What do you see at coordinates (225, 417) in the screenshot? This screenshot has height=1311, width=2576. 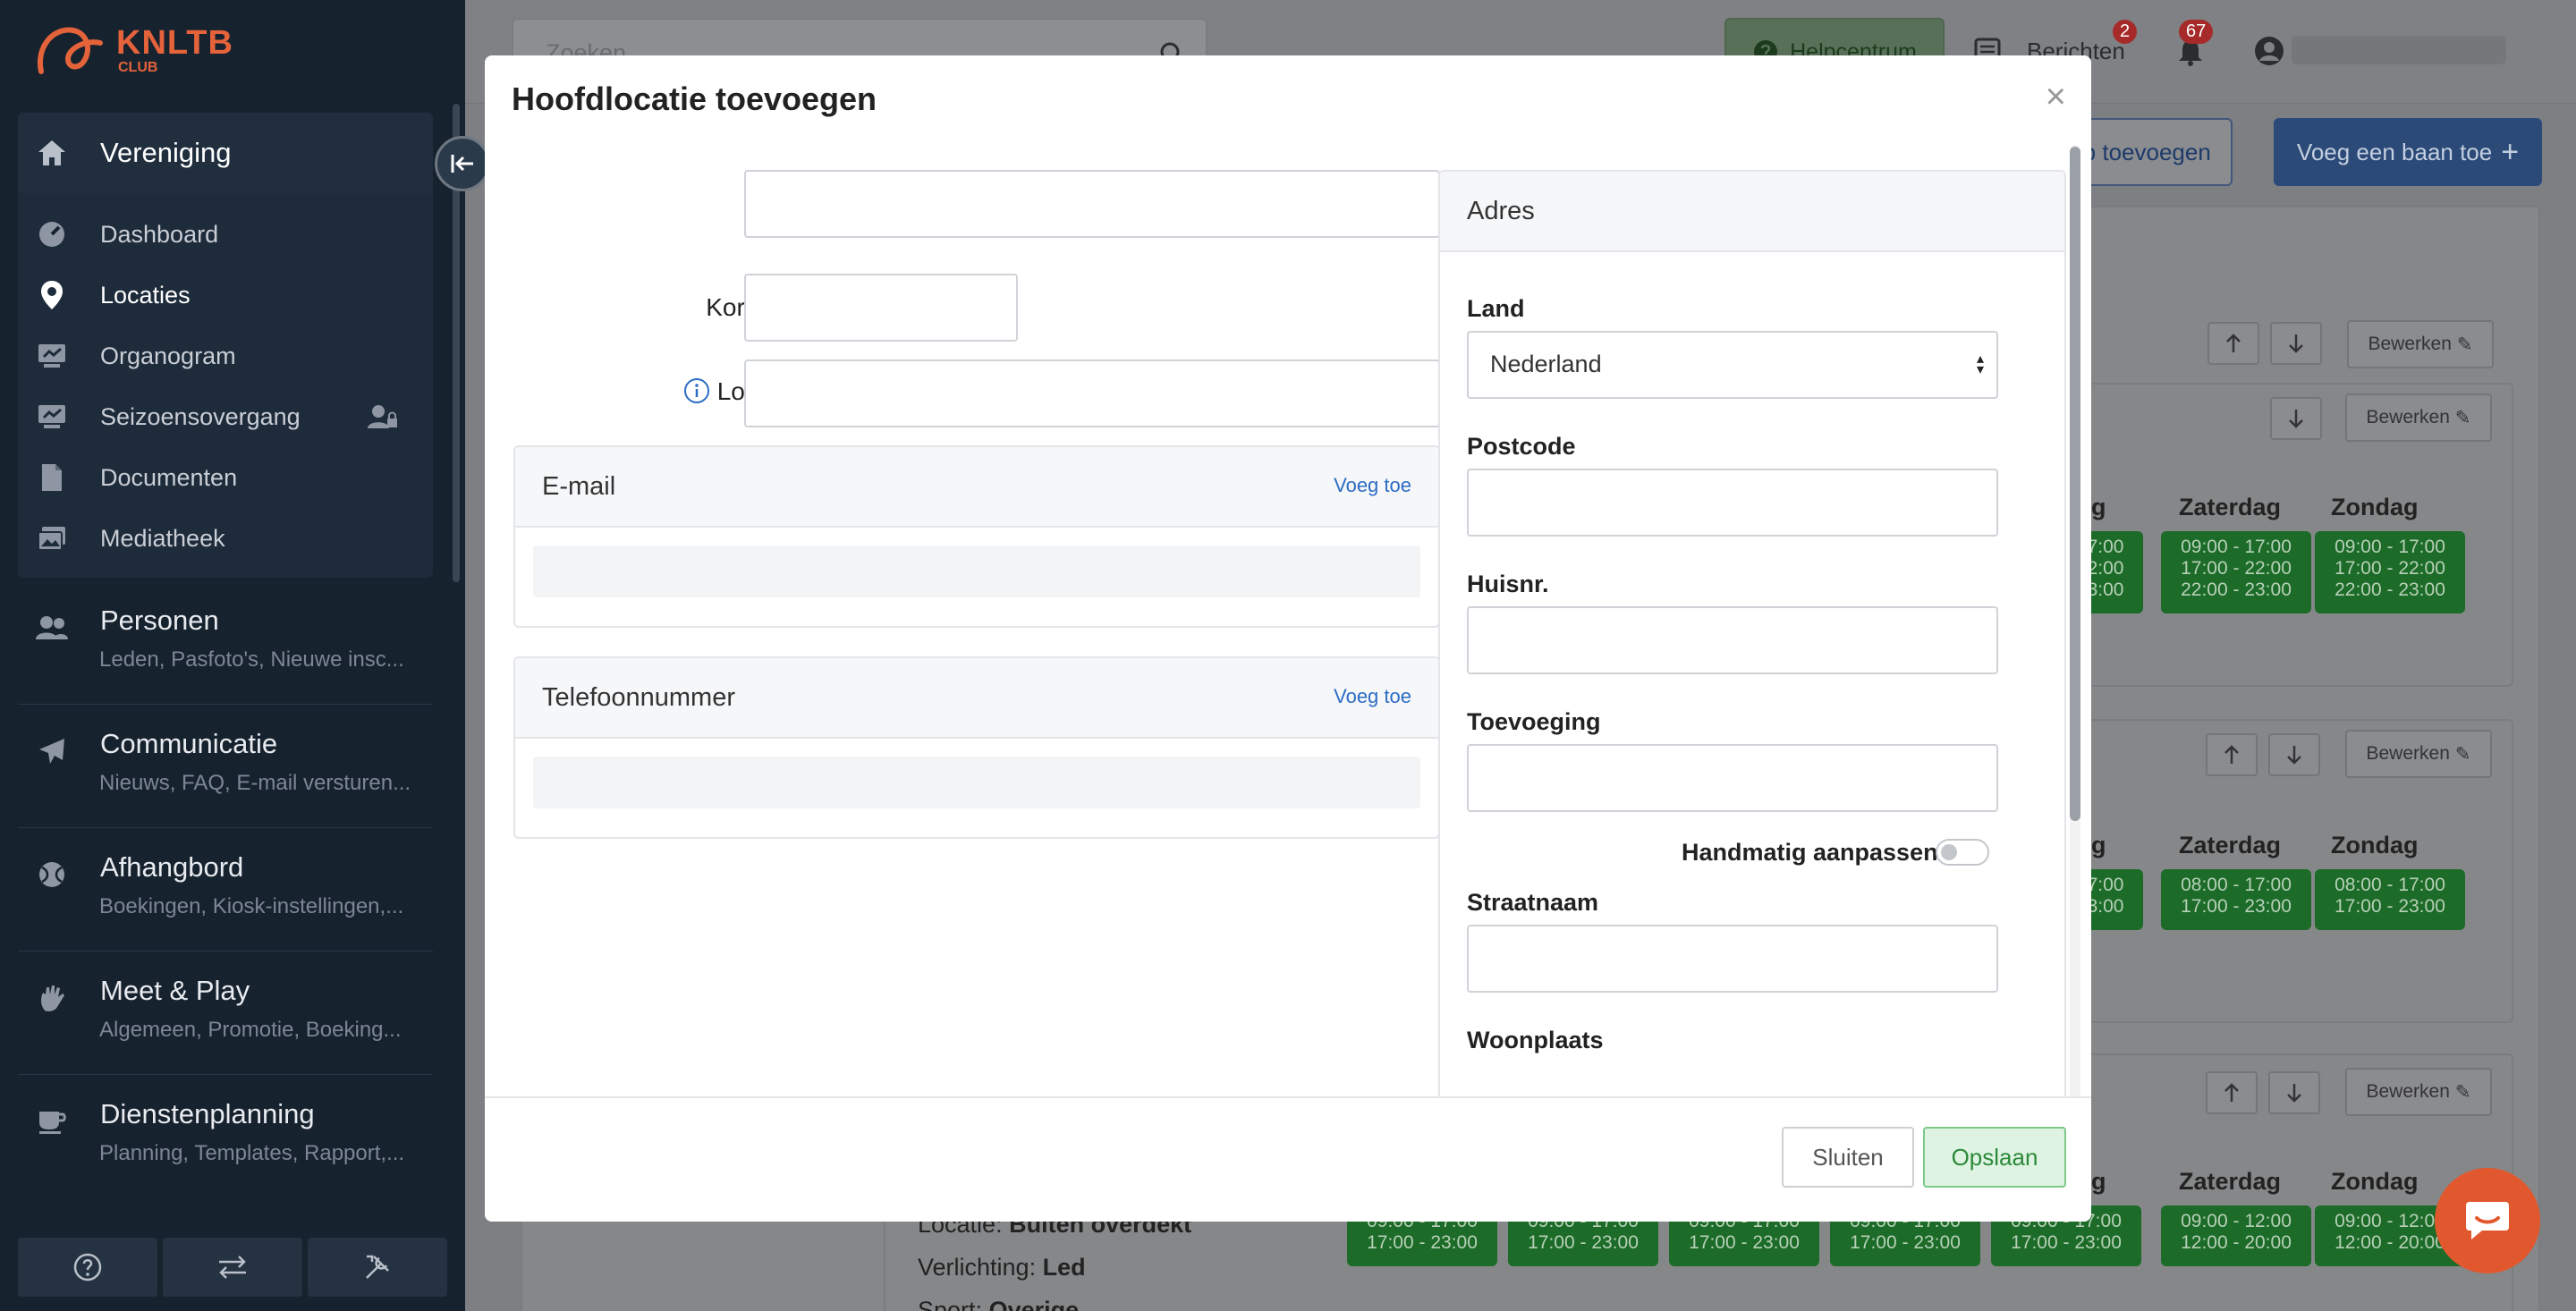 I see `sidebar-item-seizoensovergang: Seizoensovergang` at bounding box center [225, 417].